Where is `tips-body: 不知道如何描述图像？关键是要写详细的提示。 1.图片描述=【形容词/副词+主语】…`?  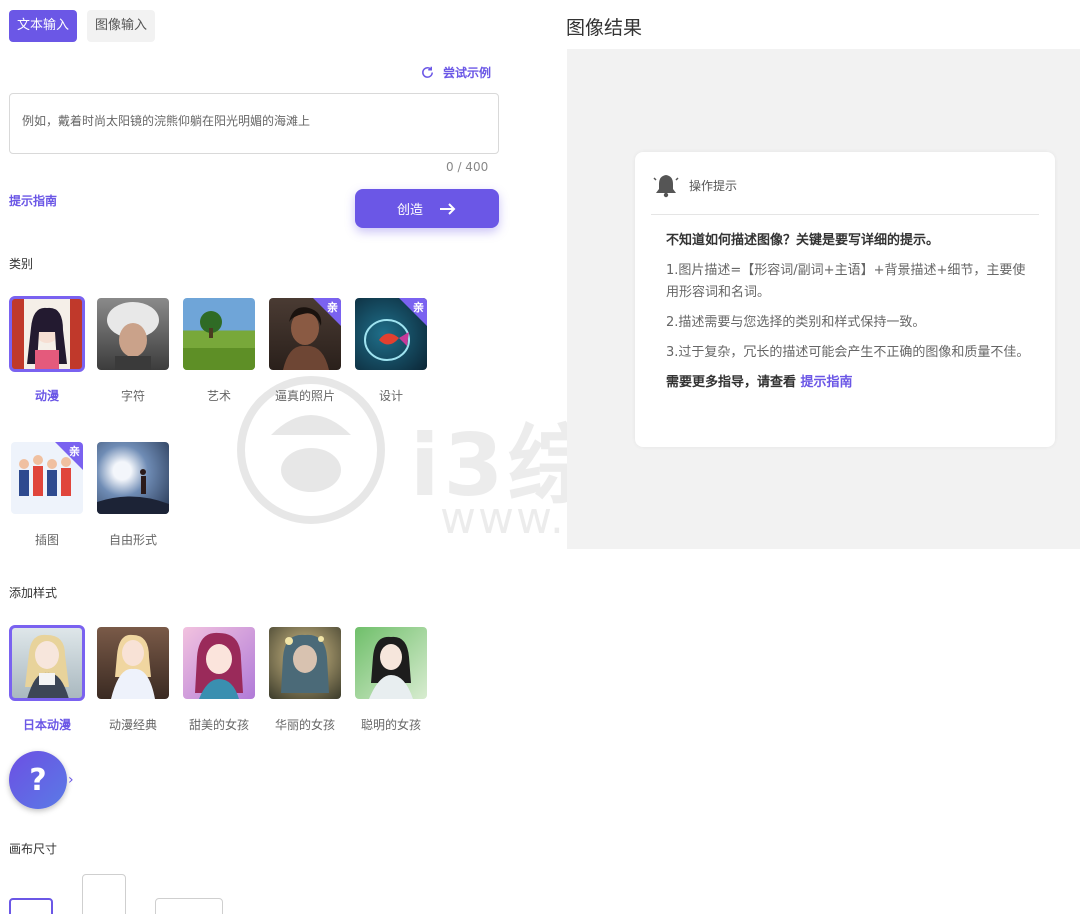 tips-body: 不知道如何描述图像？关键是要写详细的提示。 1.图片描述=【形容词/副词+主语】… is located at coordinates (851, 312).